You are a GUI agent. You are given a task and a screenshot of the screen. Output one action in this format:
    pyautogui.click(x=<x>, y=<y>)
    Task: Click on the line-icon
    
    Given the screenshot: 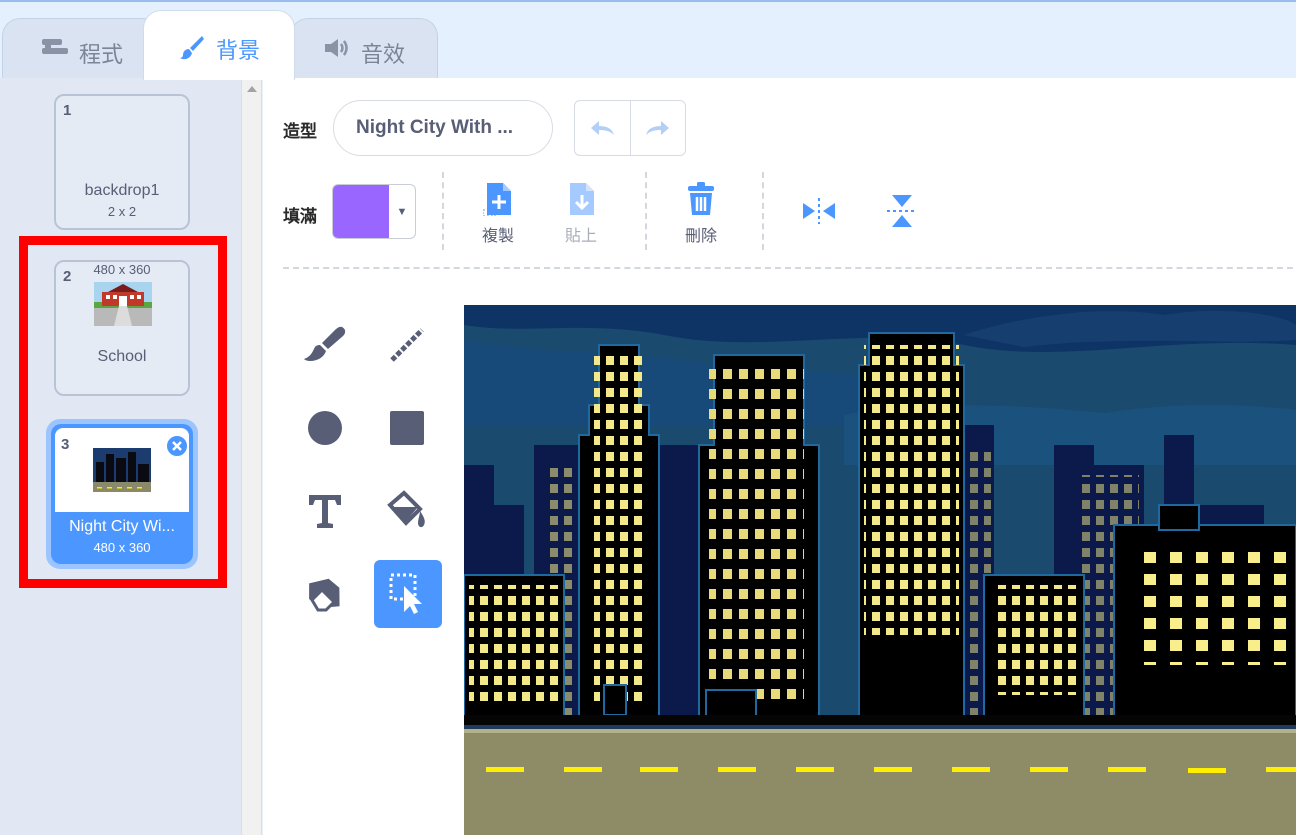 What is the action you would take?
    pyautogui.click(x=407, y=345)
    